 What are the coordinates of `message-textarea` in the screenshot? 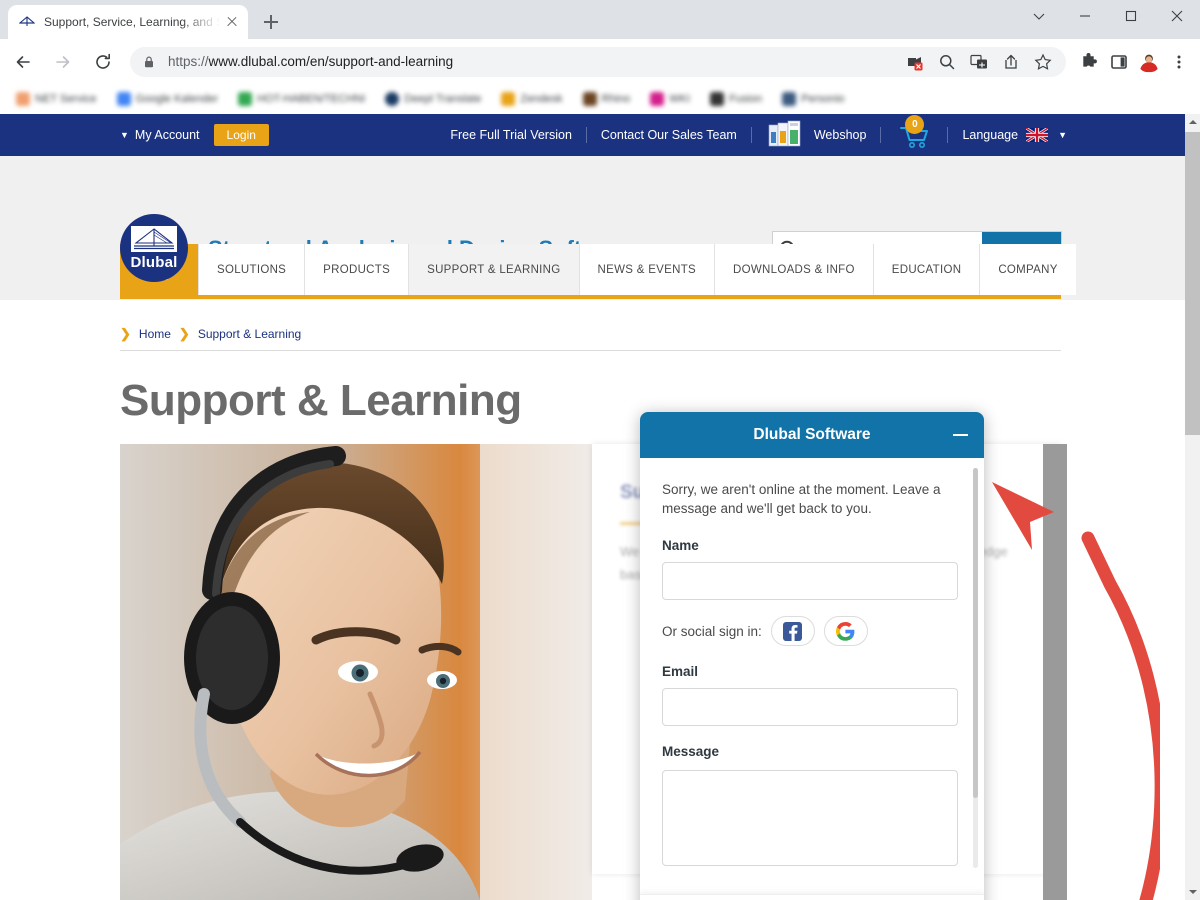 It's located at (810, 818).